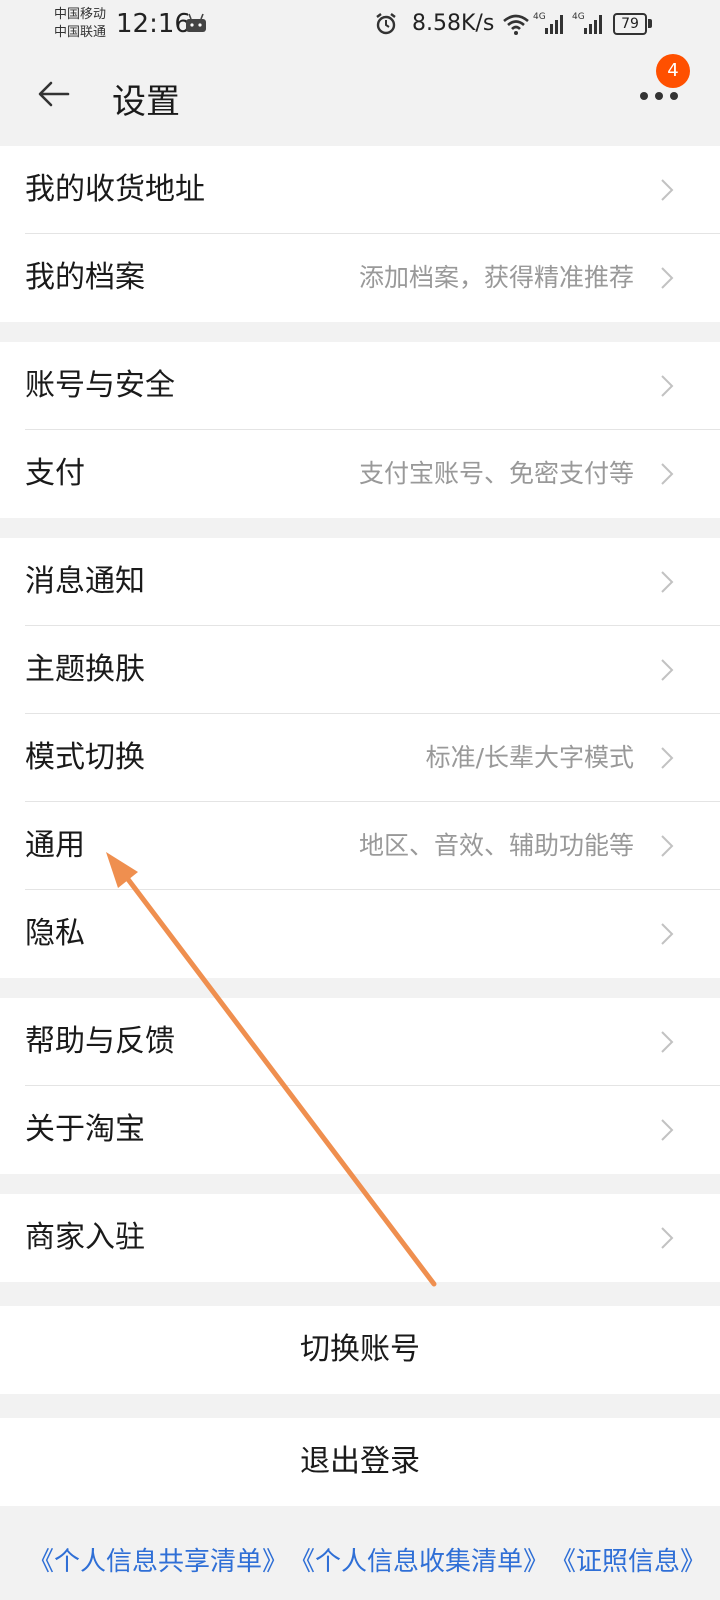 This screenshot has height=1600, width=720. Describe the element at coordinates (153, 24) in the screenshot. I see `status-time: 12:16` at that location.